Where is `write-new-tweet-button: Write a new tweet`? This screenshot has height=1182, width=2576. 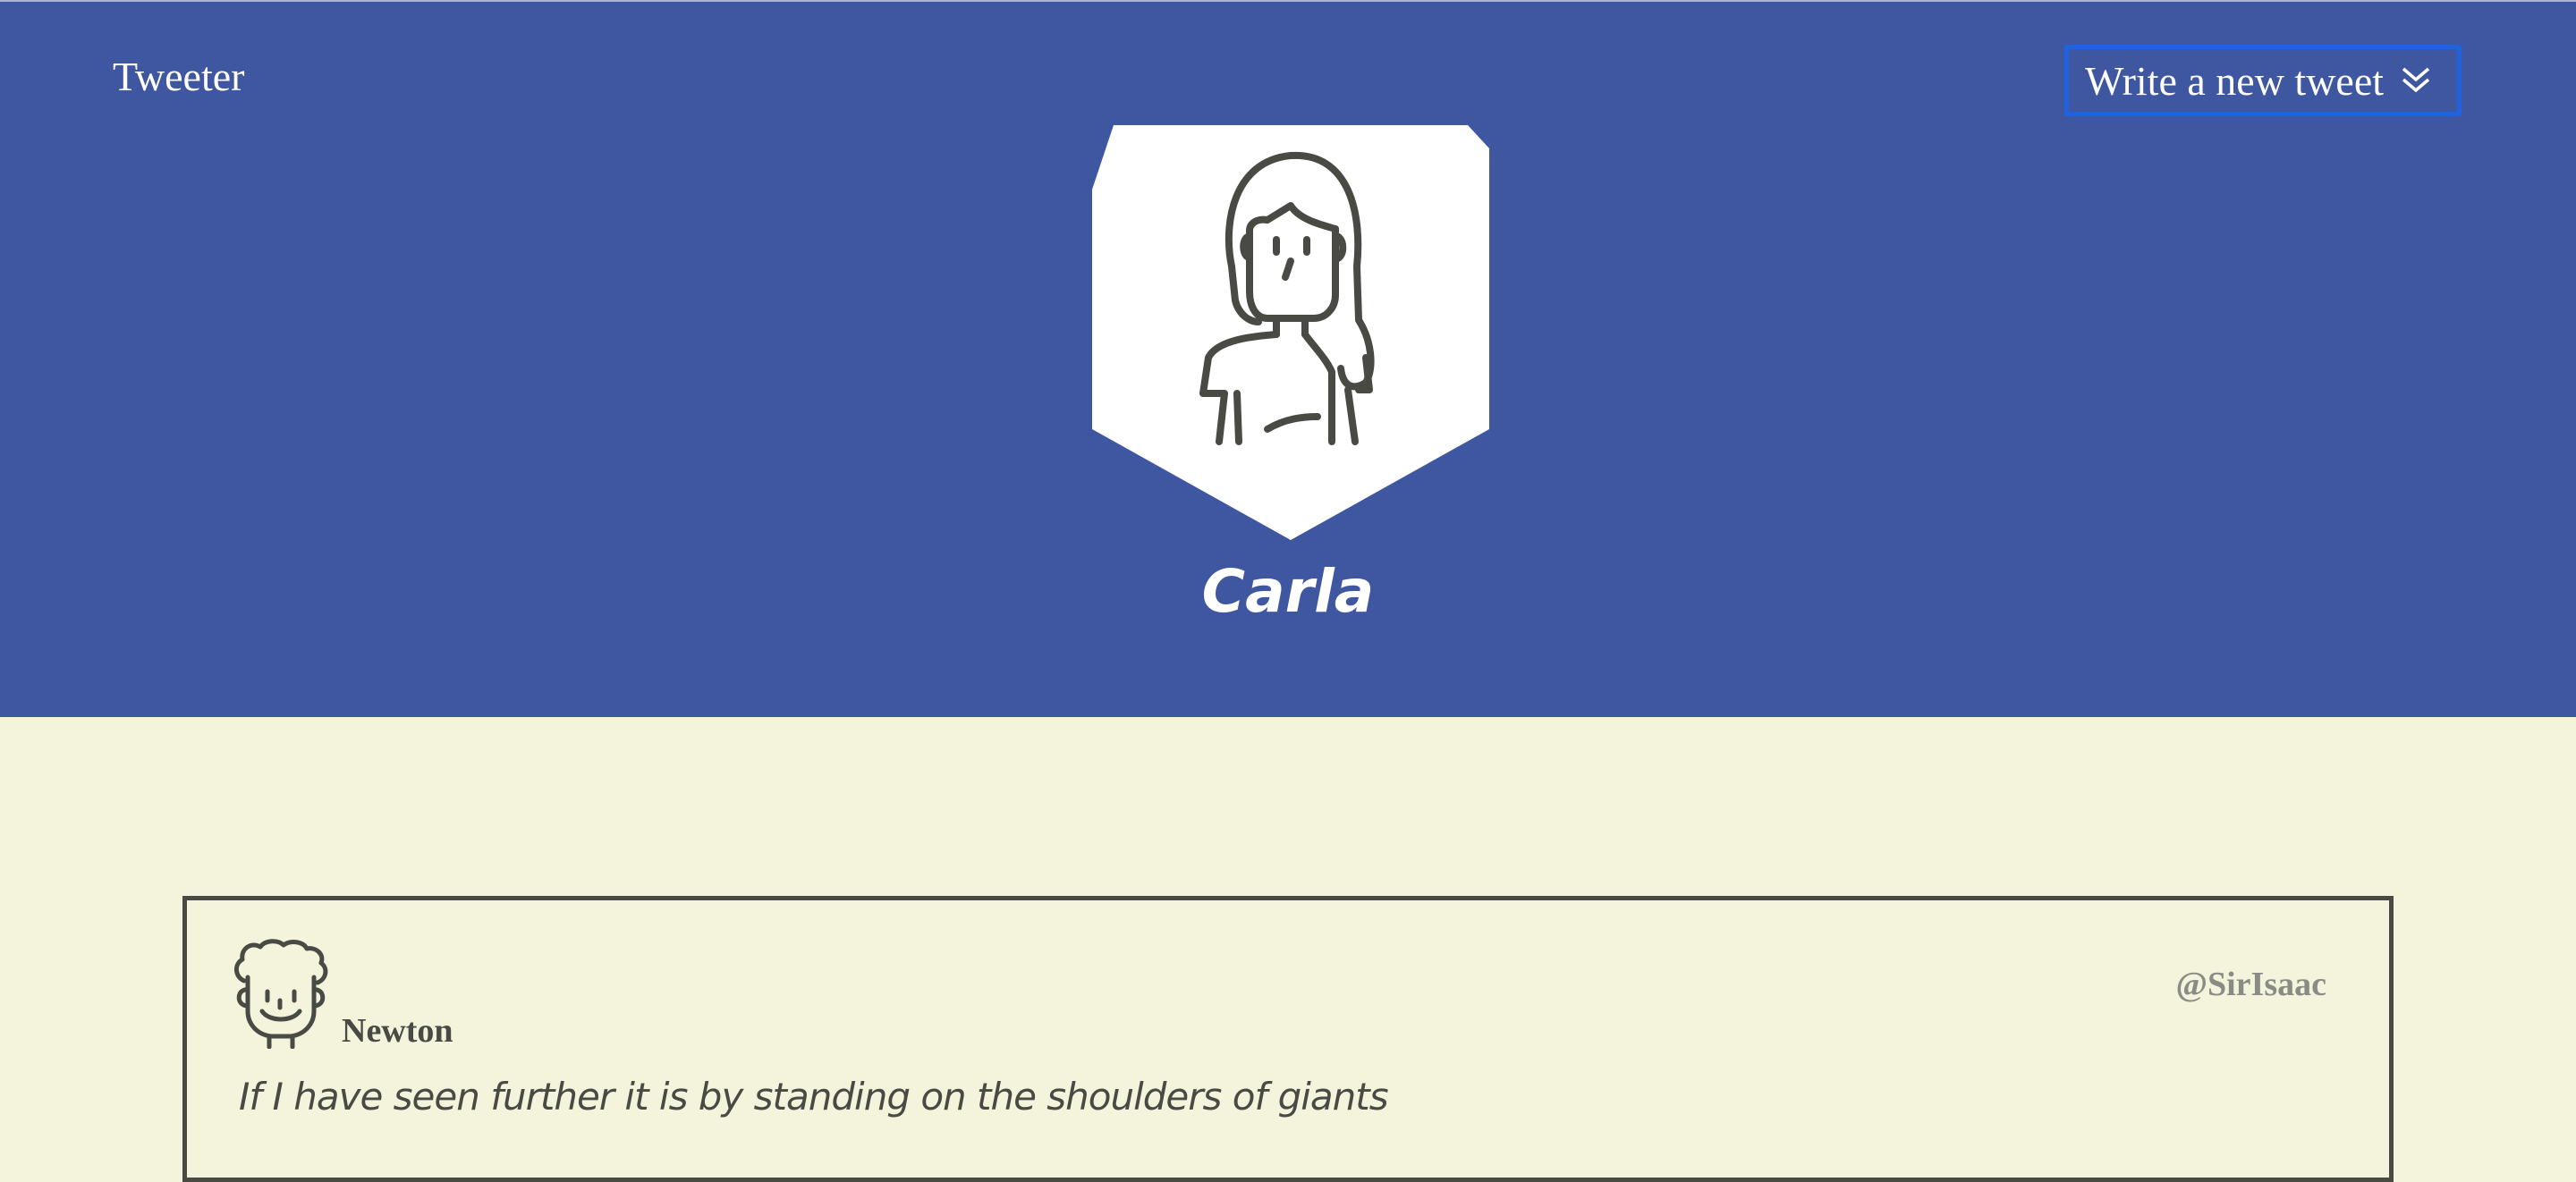 write-new-tweet-button: Write a new tweet is located at coordinates (2263, 80).